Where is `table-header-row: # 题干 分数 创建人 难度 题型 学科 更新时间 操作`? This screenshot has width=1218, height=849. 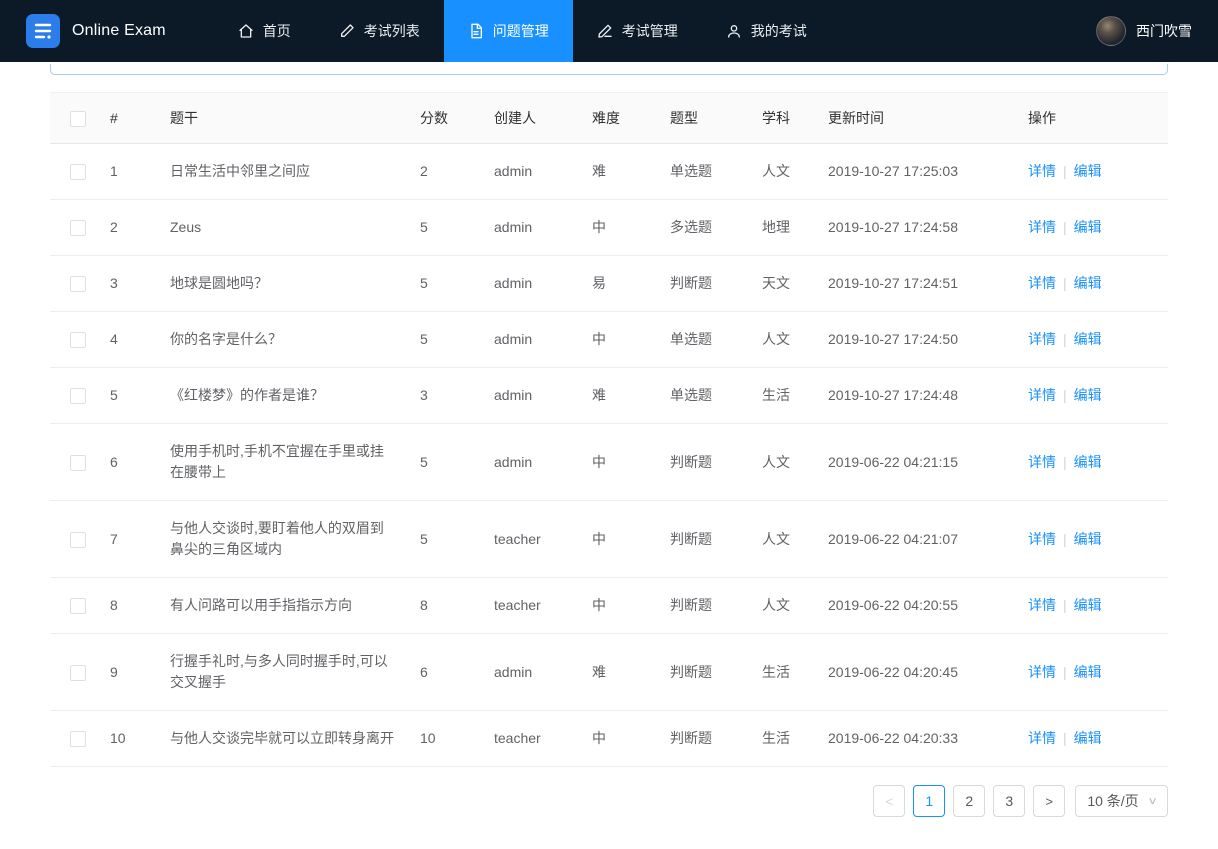 table-header-row: # 题干 分数 创建人 难度 题型 学科 更新时间 操作 is located at coordinates (609, 118).